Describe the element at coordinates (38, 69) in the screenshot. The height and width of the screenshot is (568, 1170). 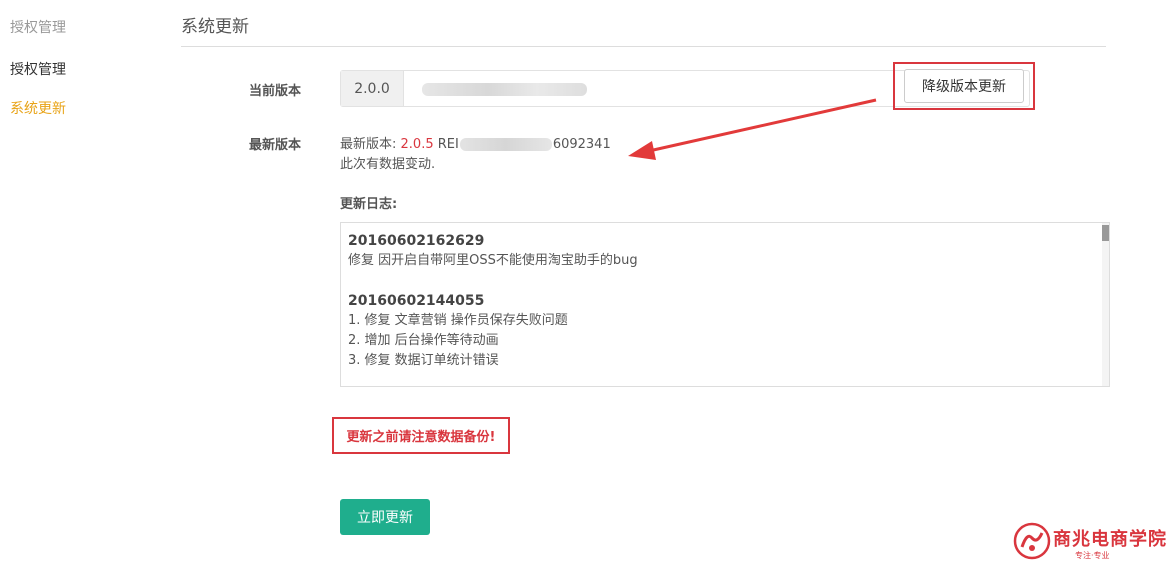
I see `sidebar-item-authorization: 授权管理` at that location.